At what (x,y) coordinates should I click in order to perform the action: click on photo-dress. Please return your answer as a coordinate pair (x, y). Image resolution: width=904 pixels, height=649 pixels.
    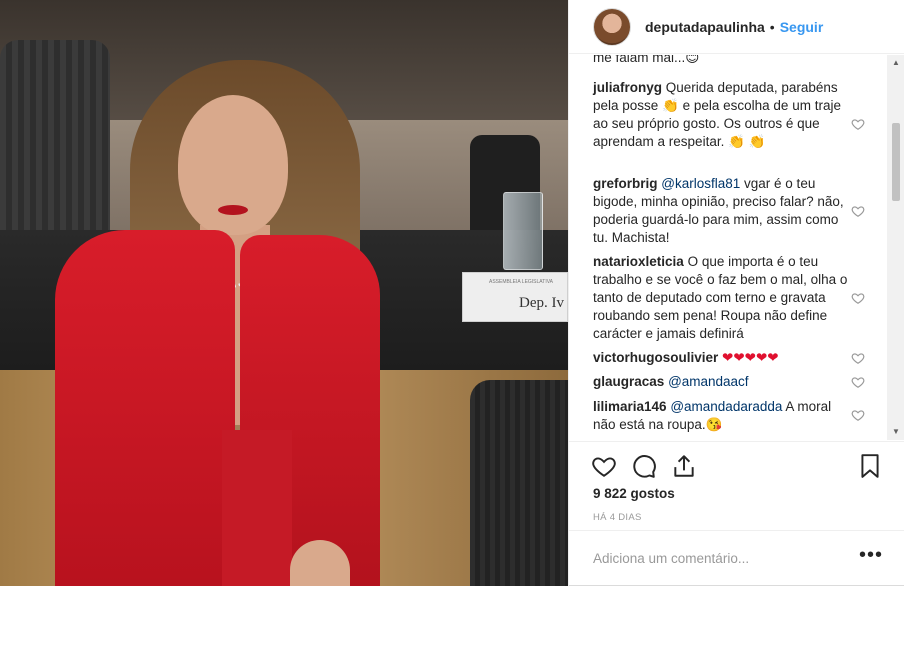
    Looking at the image, I should click on (257, 508).